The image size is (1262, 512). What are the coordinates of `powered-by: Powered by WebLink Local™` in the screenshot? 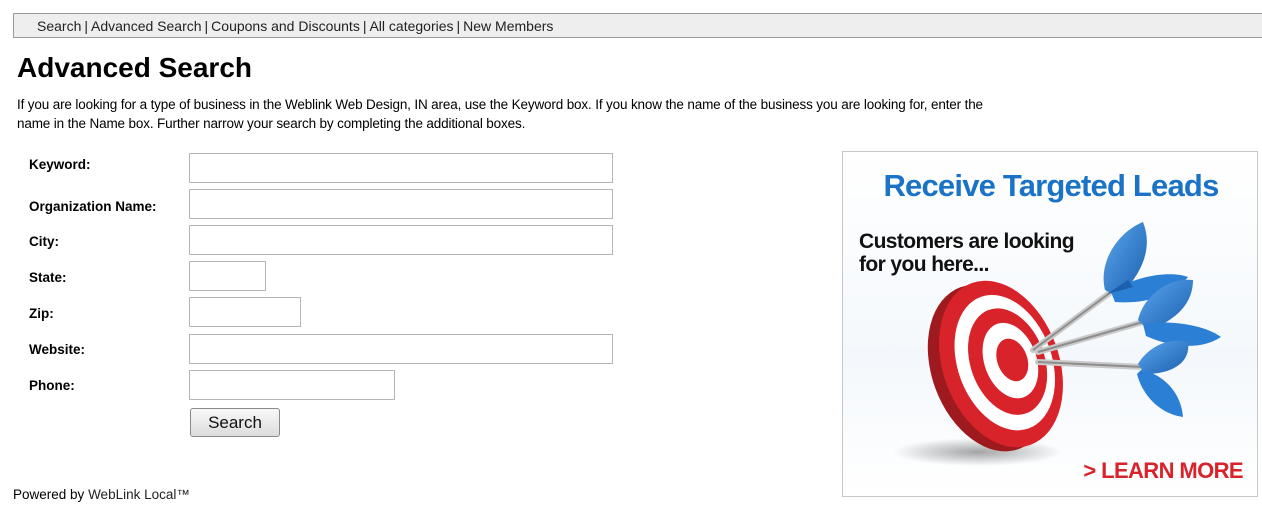 It's located at (101, 495).